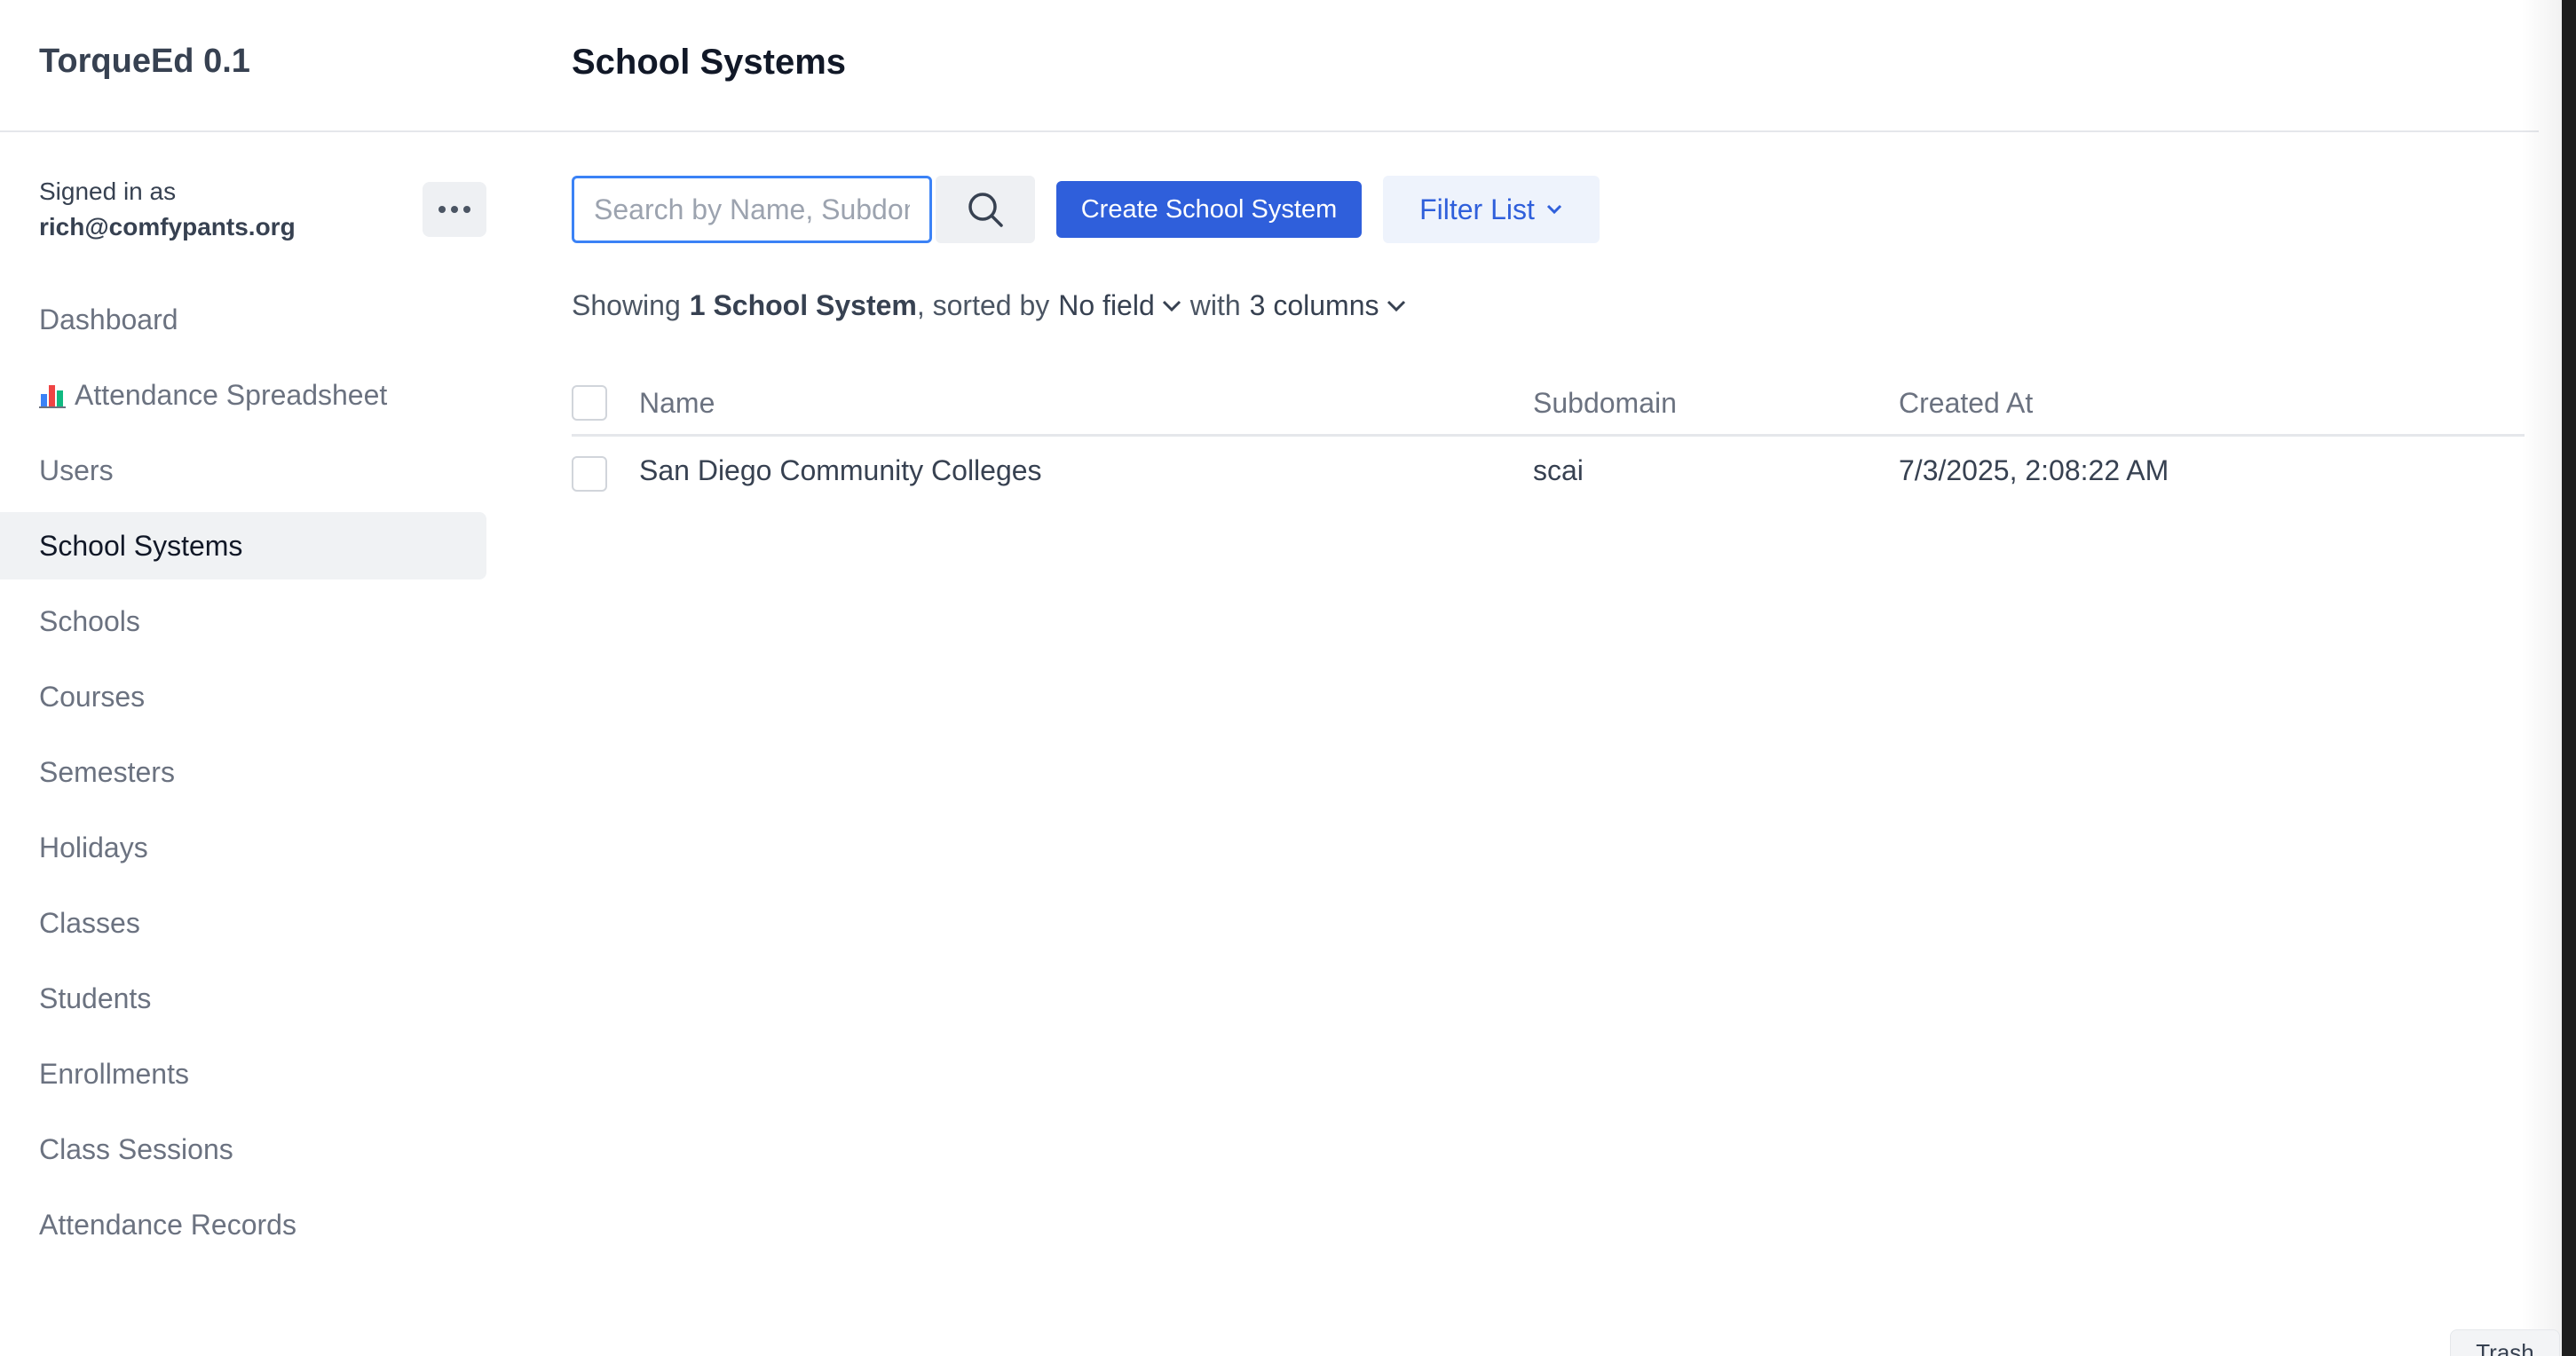 Image resolution: width=2576 pixels, height=1356 pixels. Describe the element at coordinates (589, 474) in the screenshot. I see `row-checkbox` at that location.